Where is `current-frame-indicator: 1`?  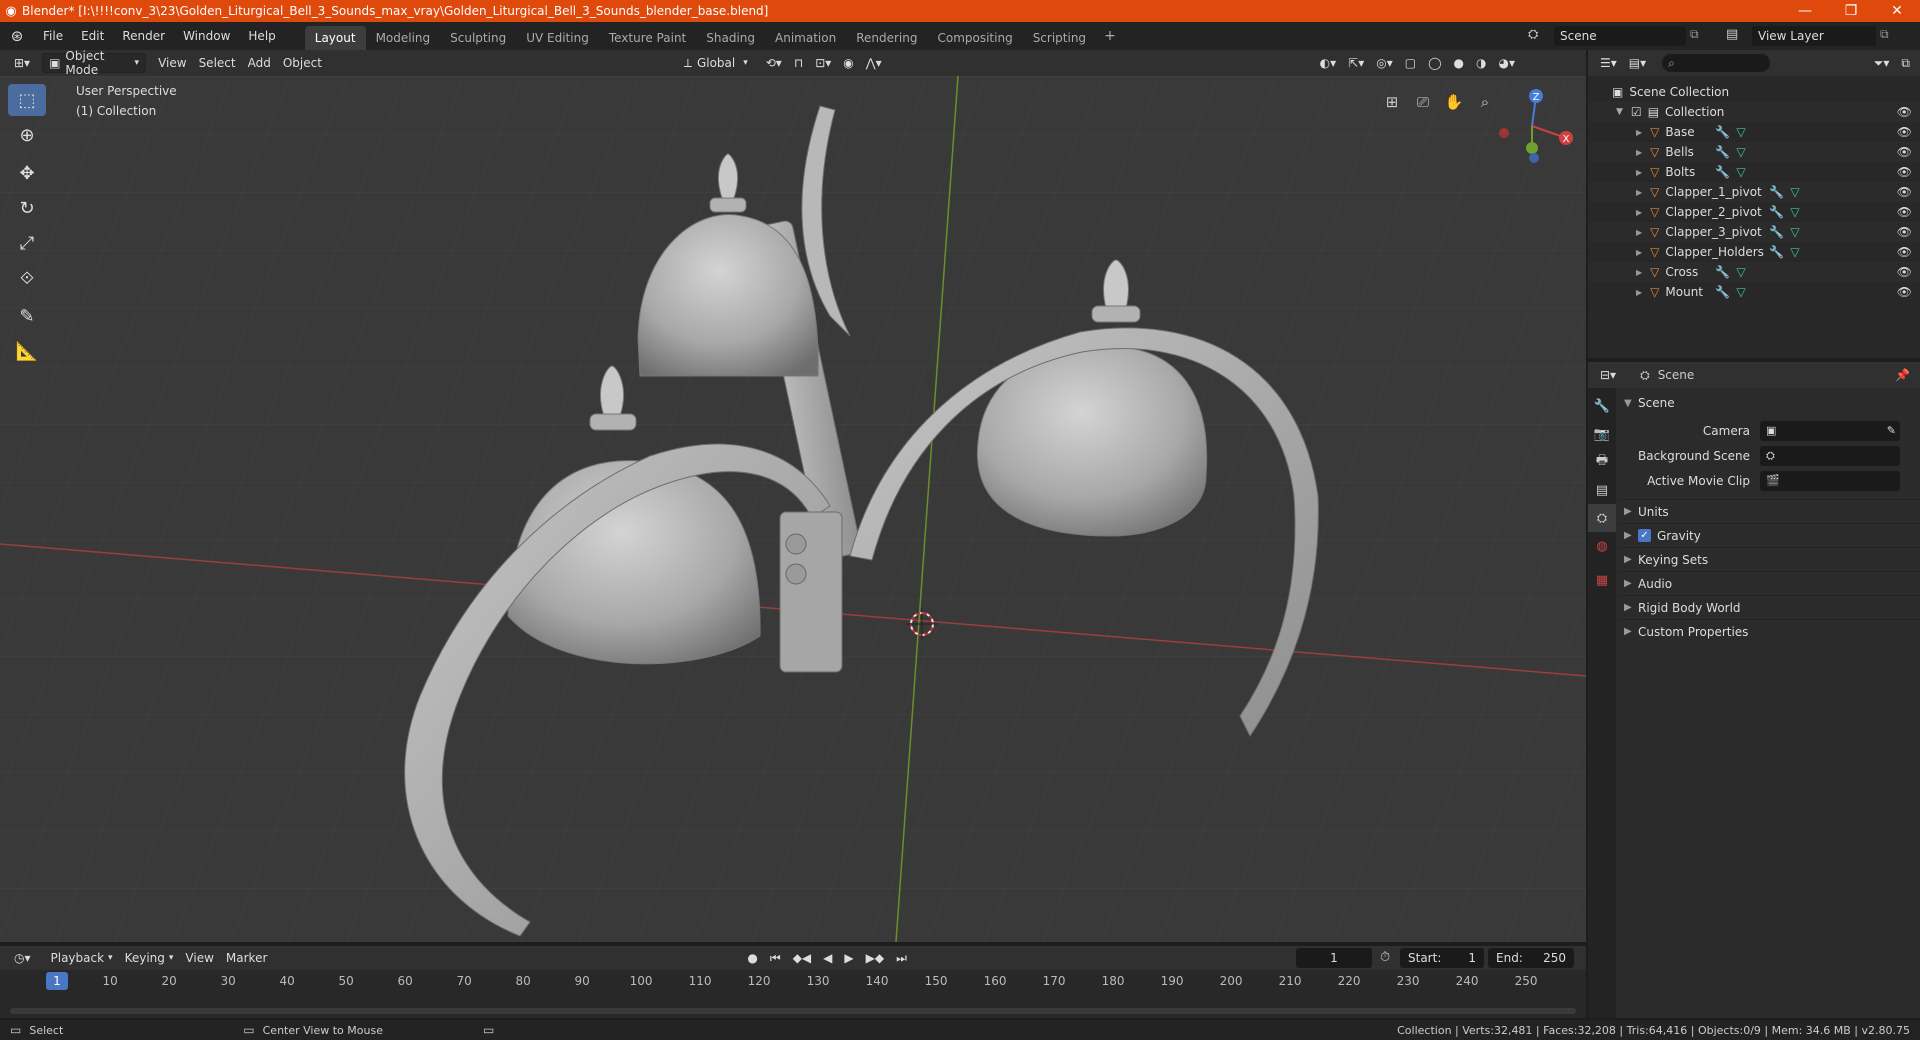
current-frame-indicator: 1 is located at coordinates (57, 981).